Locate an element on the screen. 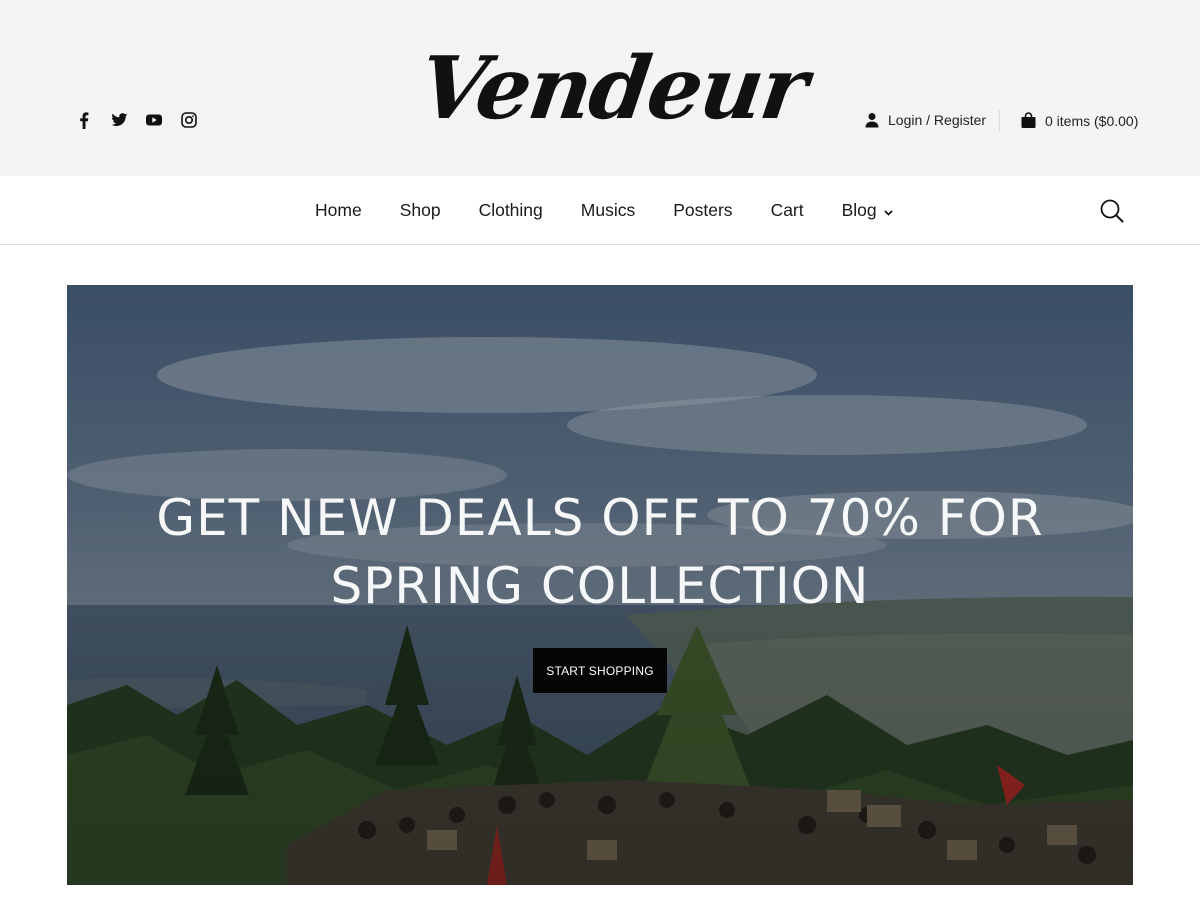 The width and height of the screenshot is (1200, 900). nav-item-musics: Musics is located at coordinates (608, 210).